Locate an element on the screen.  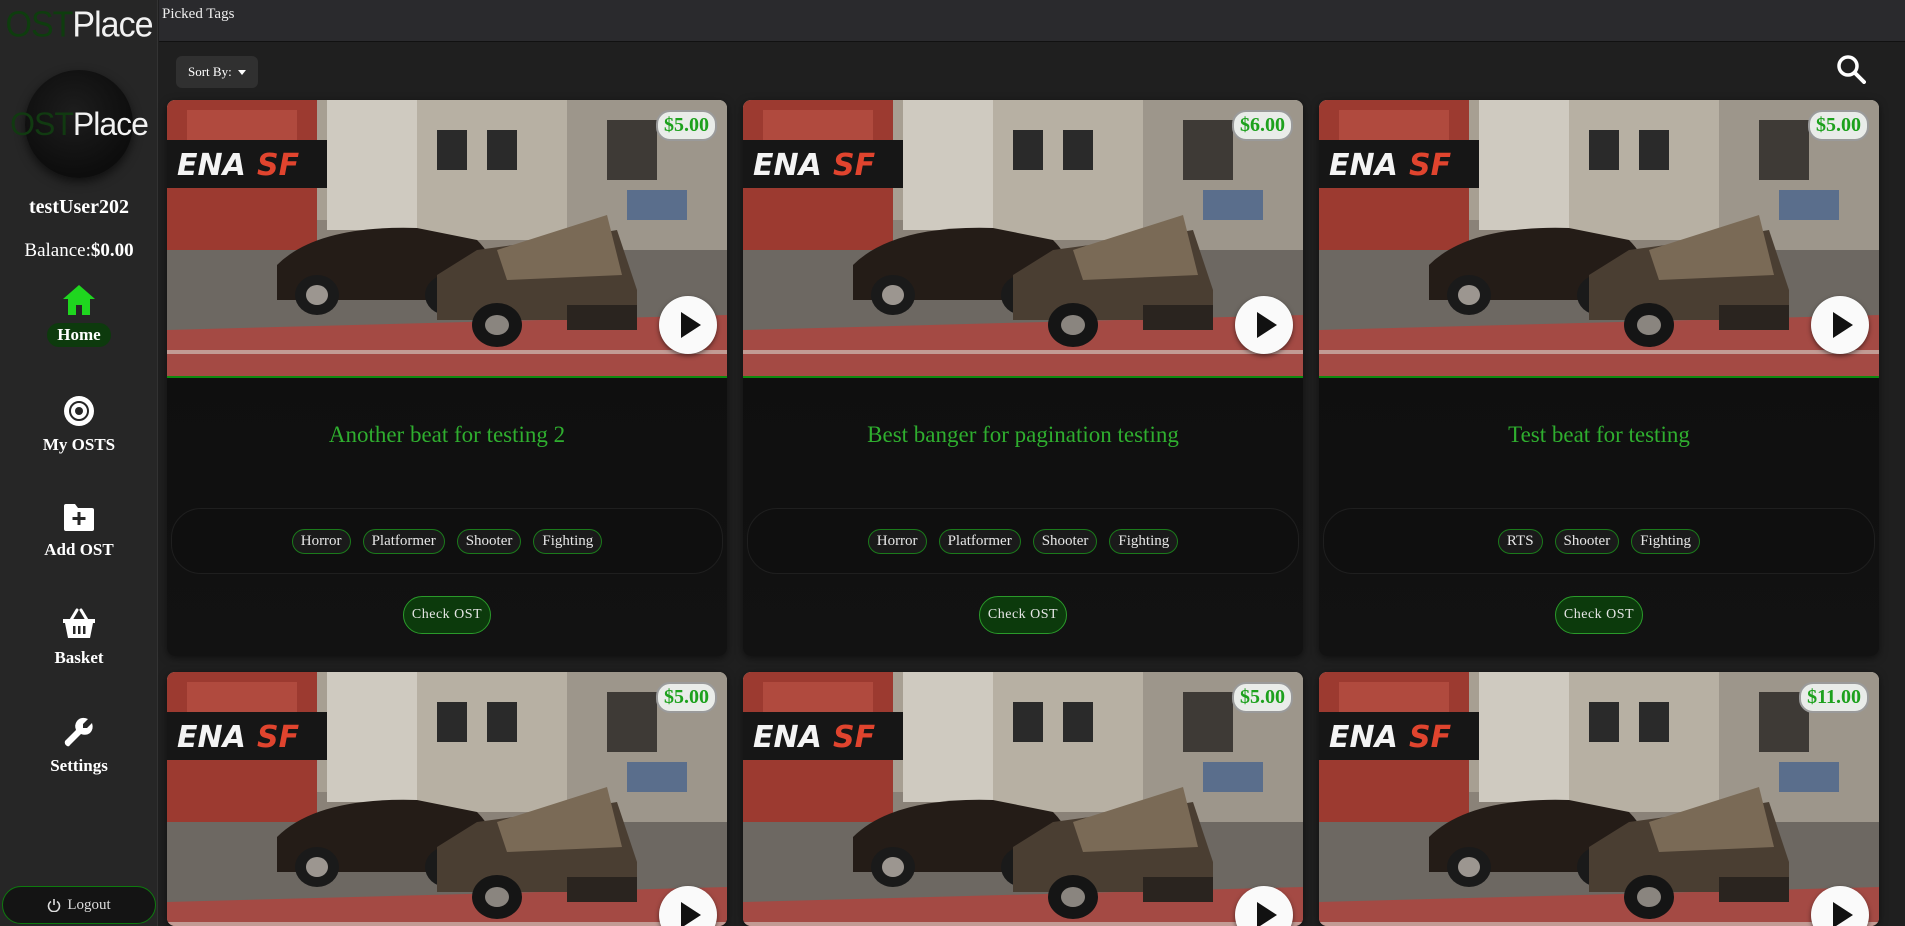
nav-item-my-osts: My OSTS is located at coordinates (79, 426).